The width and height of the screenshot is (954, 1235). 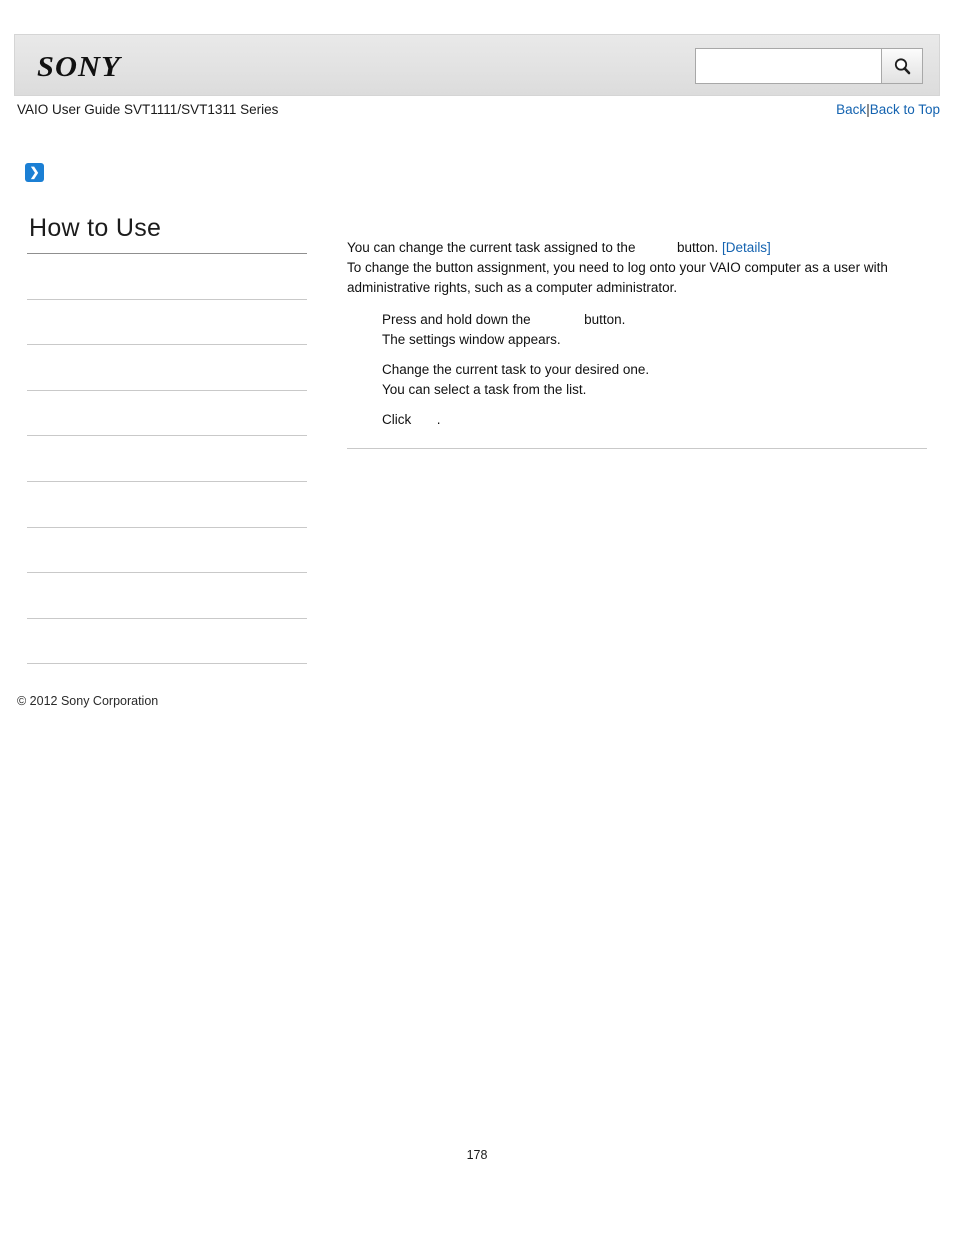 I want to click on step-1-line2: The settings window appears., so click(x=471, y=339).